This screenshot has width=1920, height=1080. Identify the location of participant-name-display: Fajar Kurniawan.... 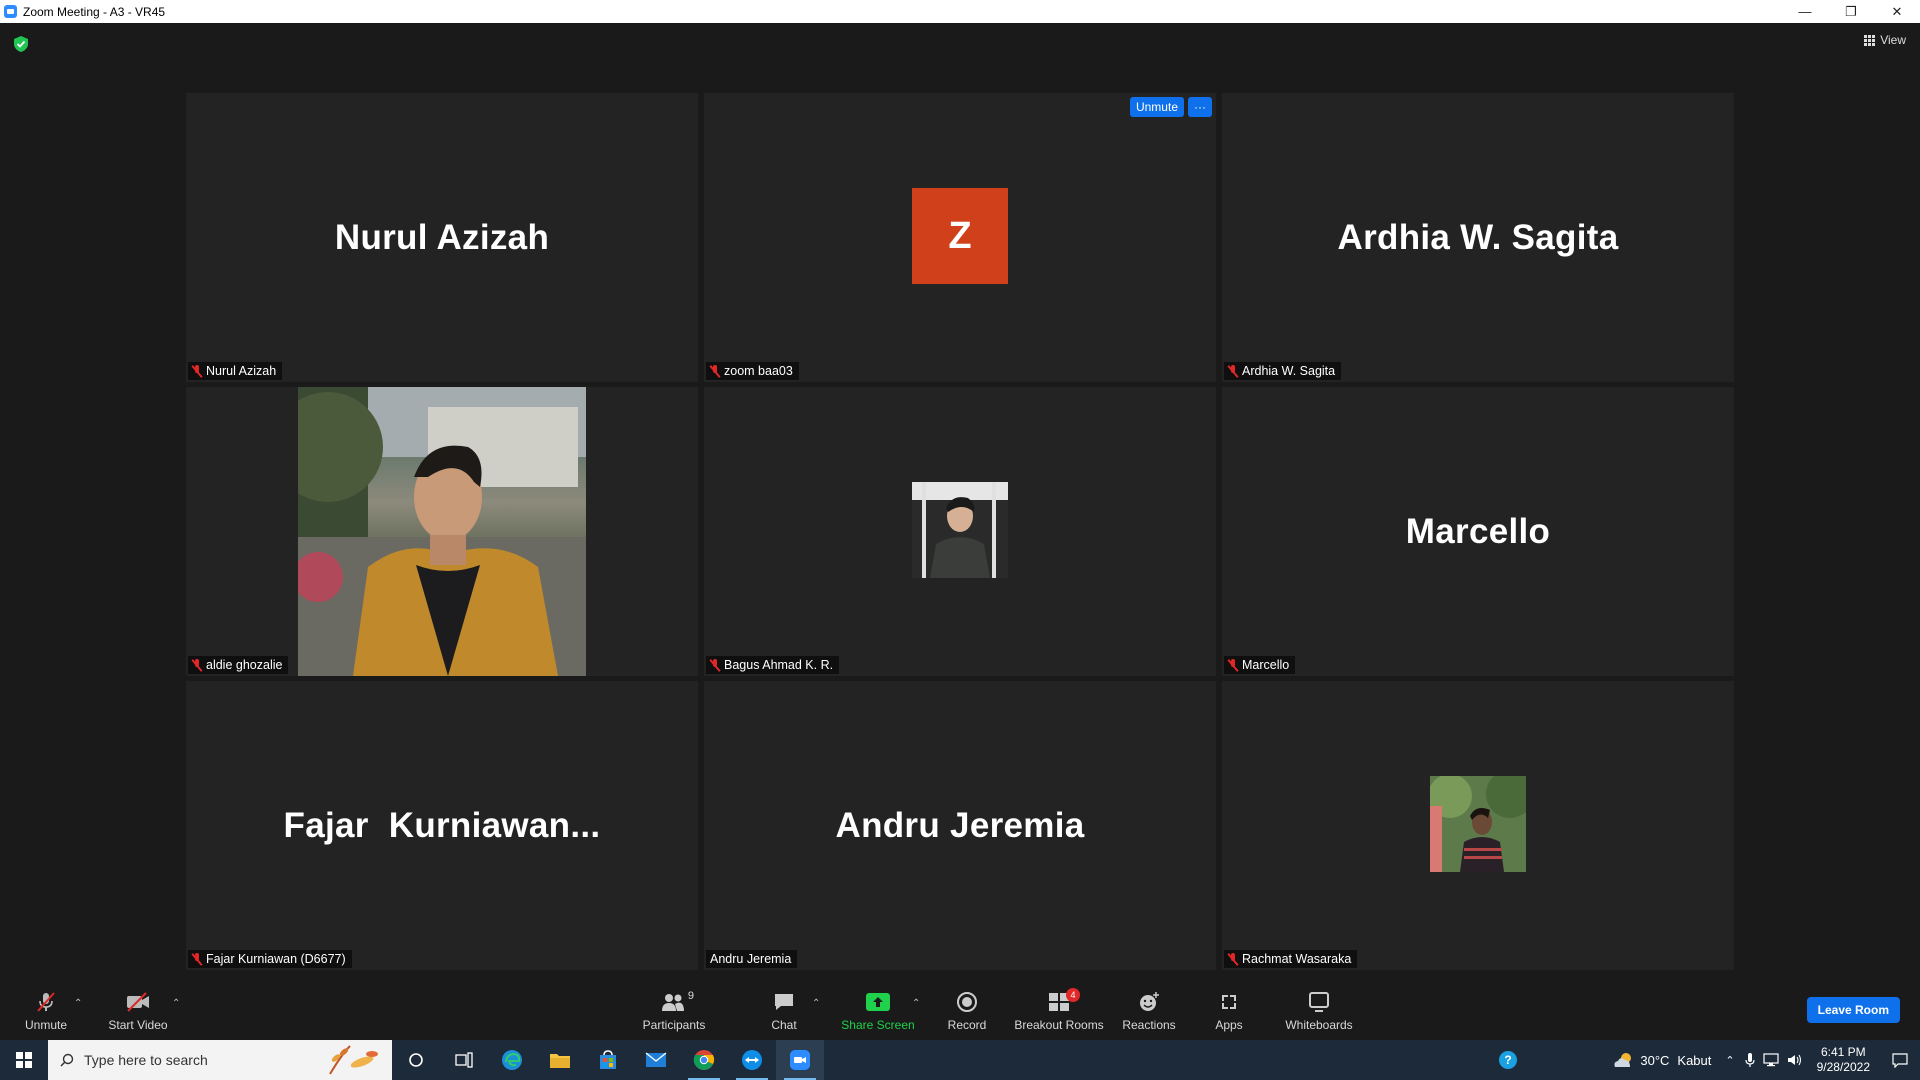
(442, 825).